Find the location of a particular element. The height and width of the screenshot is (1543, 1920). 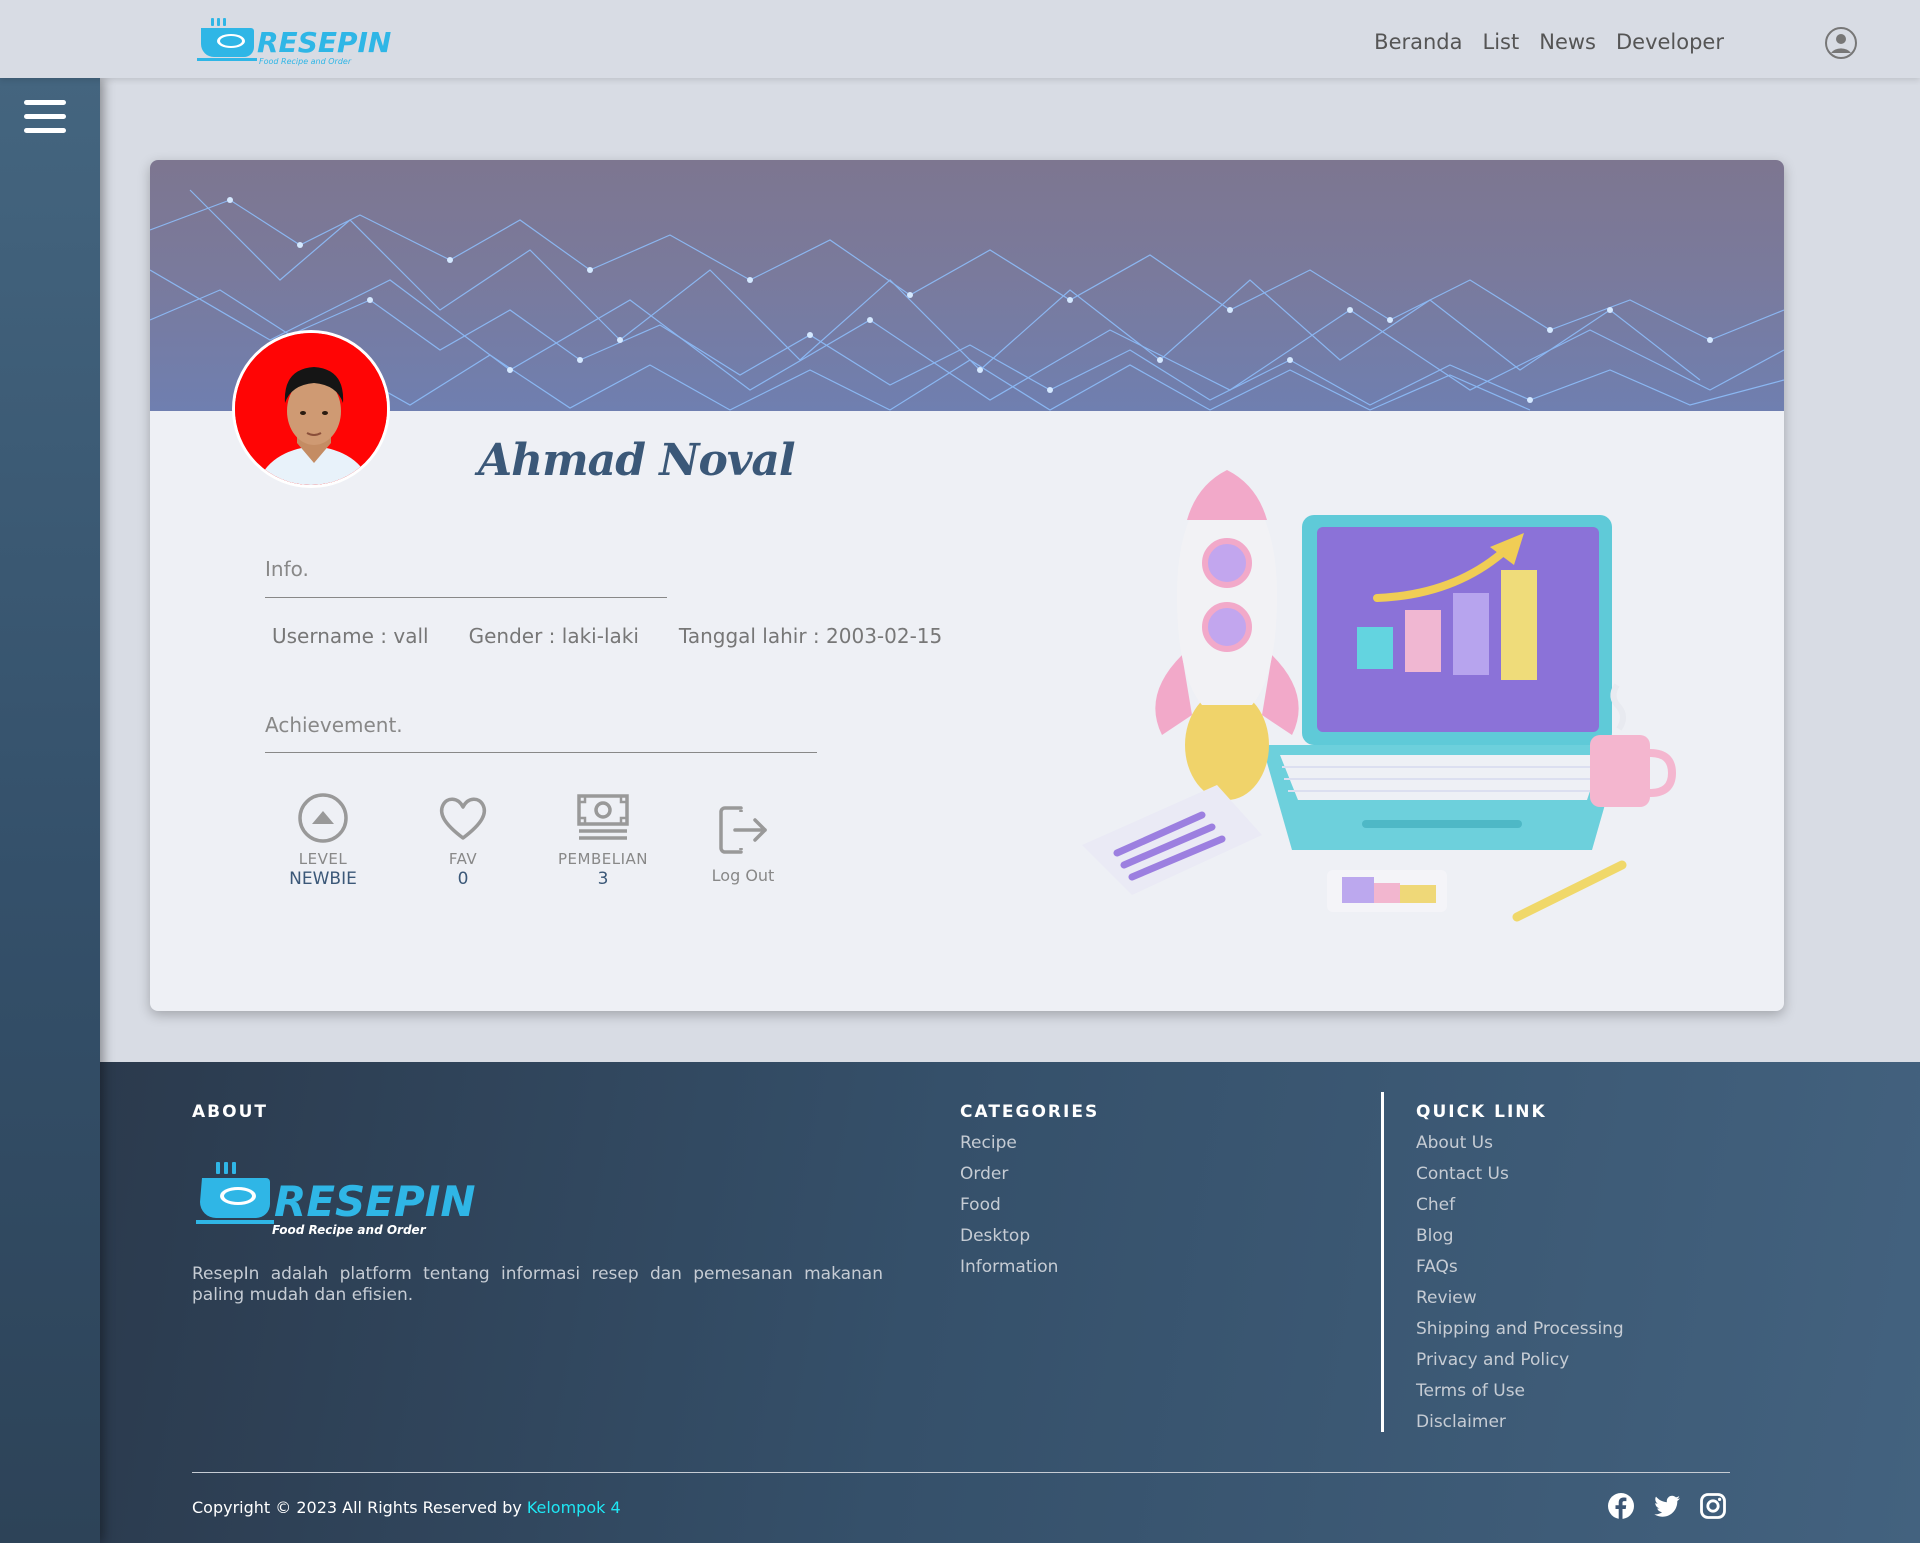

username-text: Username : vall is located at coordinates (350, 636).